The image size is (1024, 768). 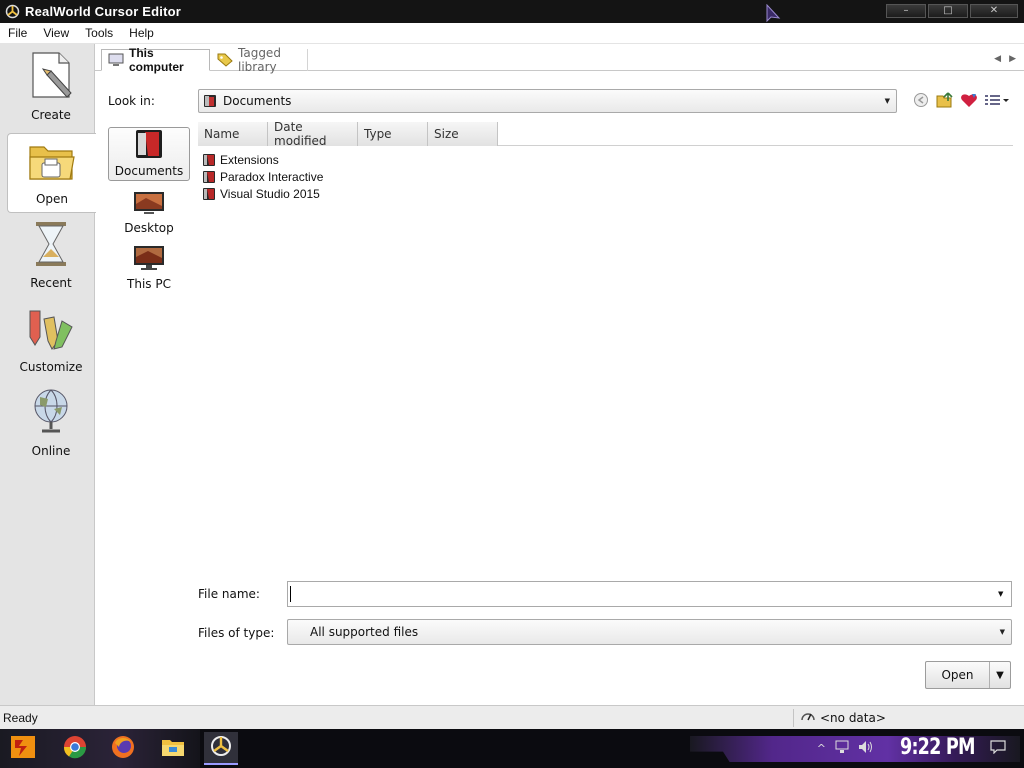 I want to click on sidebar-item-open: Open, so click(x=51, y=173).